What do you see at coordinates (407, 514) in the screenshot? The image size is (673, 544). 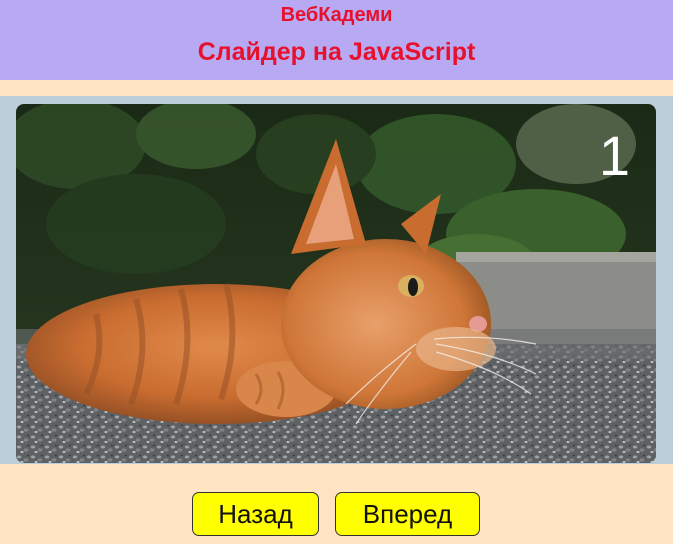 I see `next-button: Вперед` at bounding box center [407, 514].